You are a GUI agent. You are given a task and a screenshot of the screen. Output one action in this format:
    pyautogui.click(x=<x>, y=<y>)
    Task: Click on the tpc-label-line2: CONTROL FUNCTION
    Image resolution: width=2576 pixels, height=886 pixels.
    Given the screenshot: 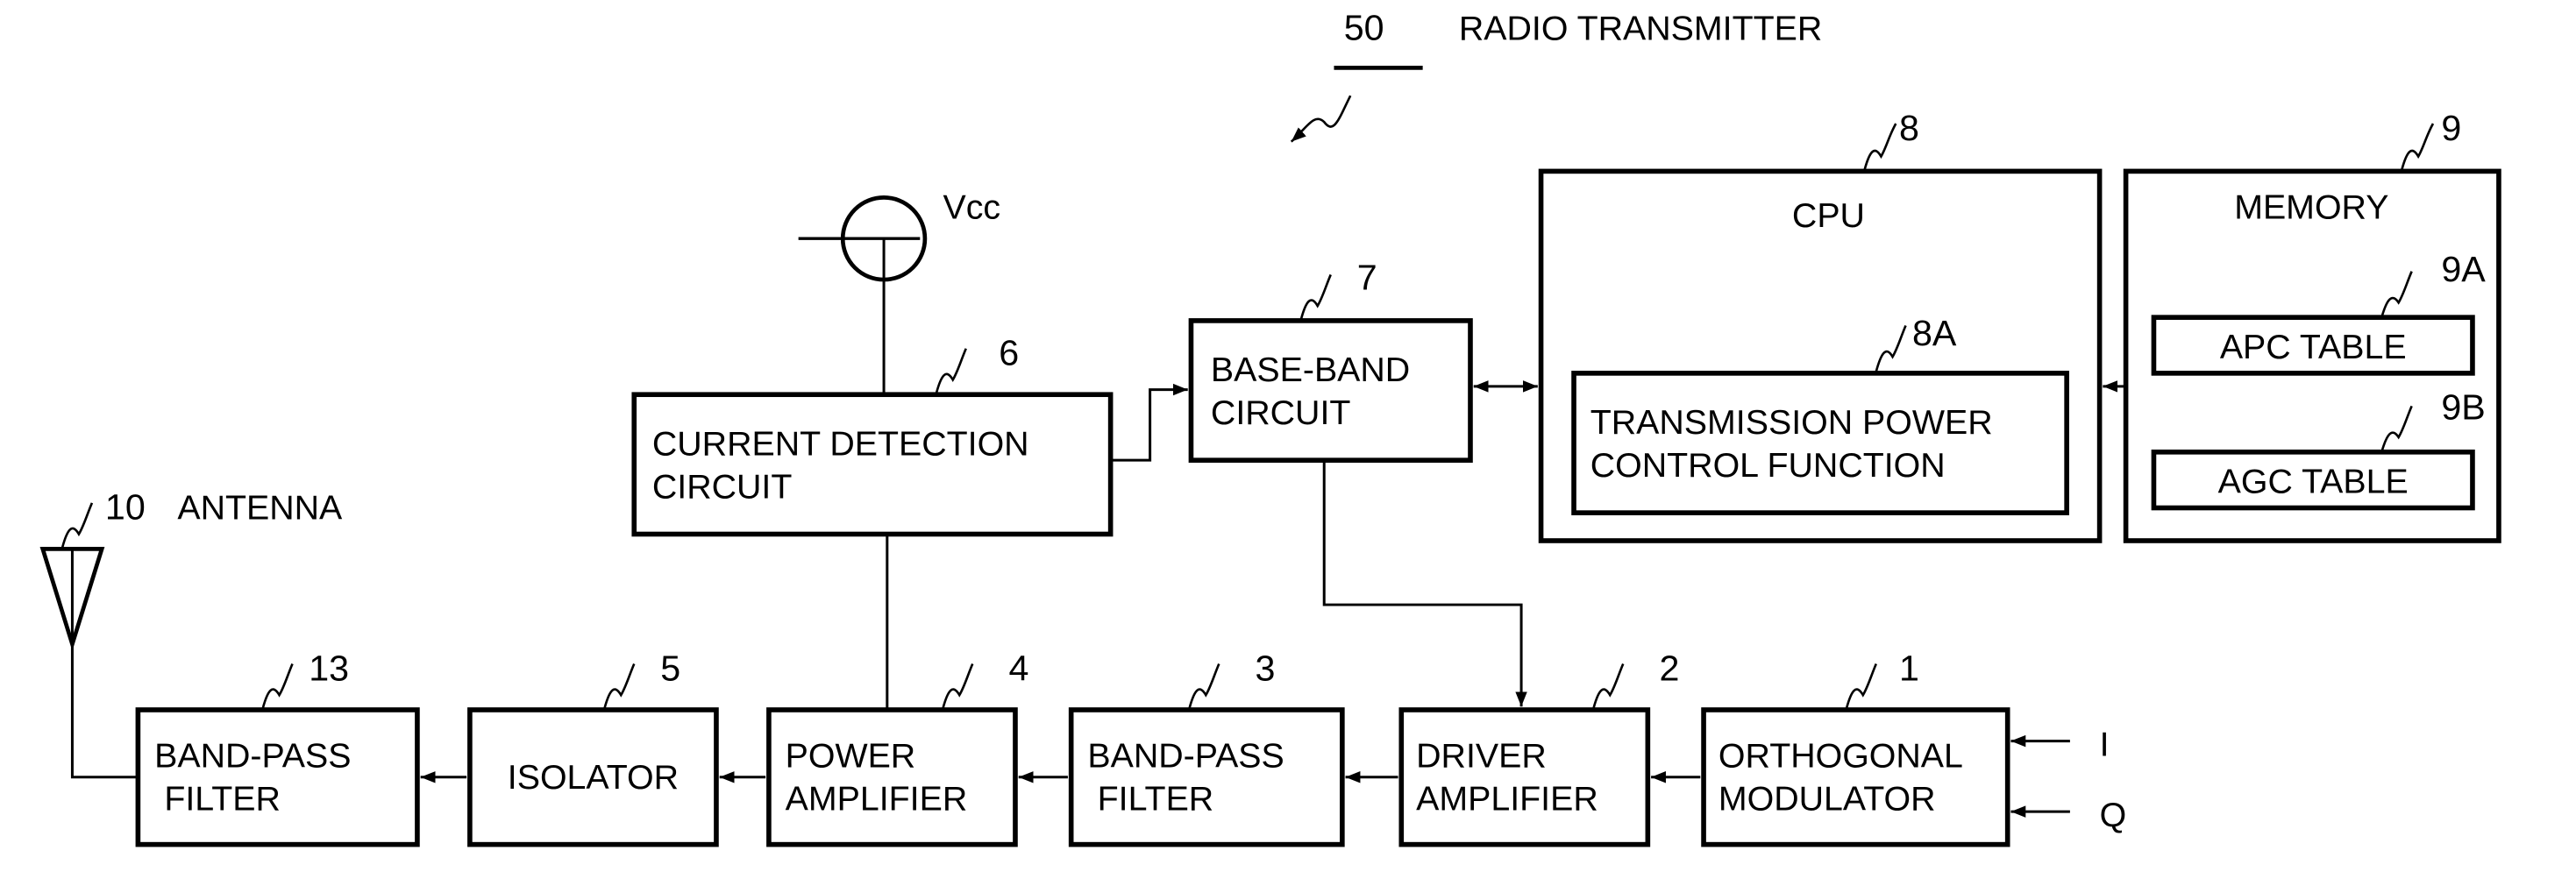 What is the action you would take?
    pyautogui.click(x=1768, y=465)
    